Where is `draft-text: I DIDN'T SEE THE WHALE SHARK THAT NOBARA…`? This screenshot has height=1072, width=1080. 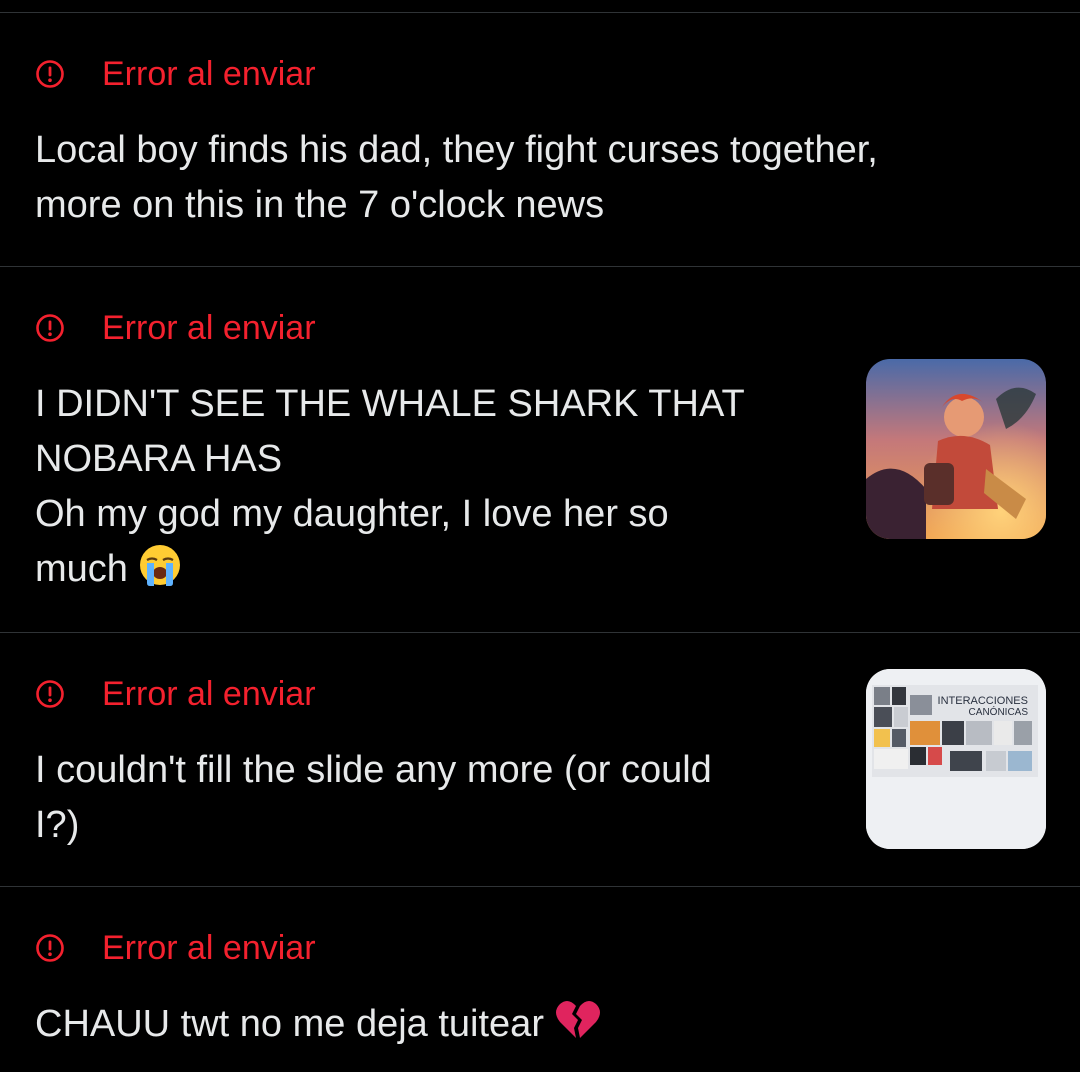
draft-text: I DIDN'T SEE THE WHALE SHARK THAT NOBARA… is located at coordinates (390, 490).